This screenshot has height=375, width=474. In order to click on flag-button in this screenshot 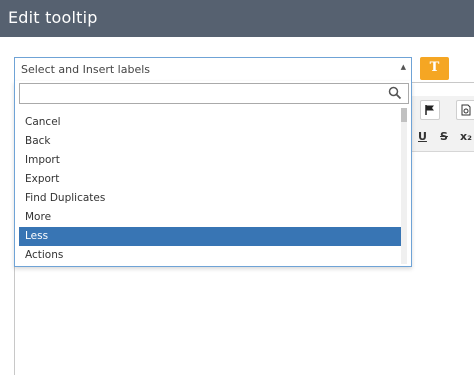, I will do `click(430, 110)`.